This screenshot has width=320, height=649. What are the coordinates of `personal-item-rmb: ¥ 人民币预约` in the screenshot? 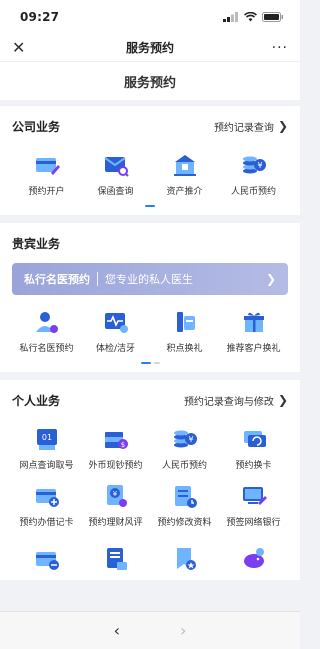 It's located at (184, 446).